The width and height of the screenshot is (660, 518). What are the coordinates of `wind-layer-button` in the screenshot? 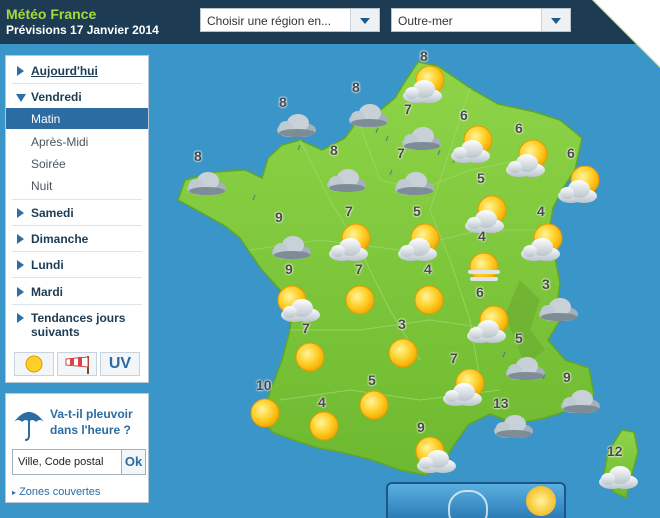 It's located at (77, 364).